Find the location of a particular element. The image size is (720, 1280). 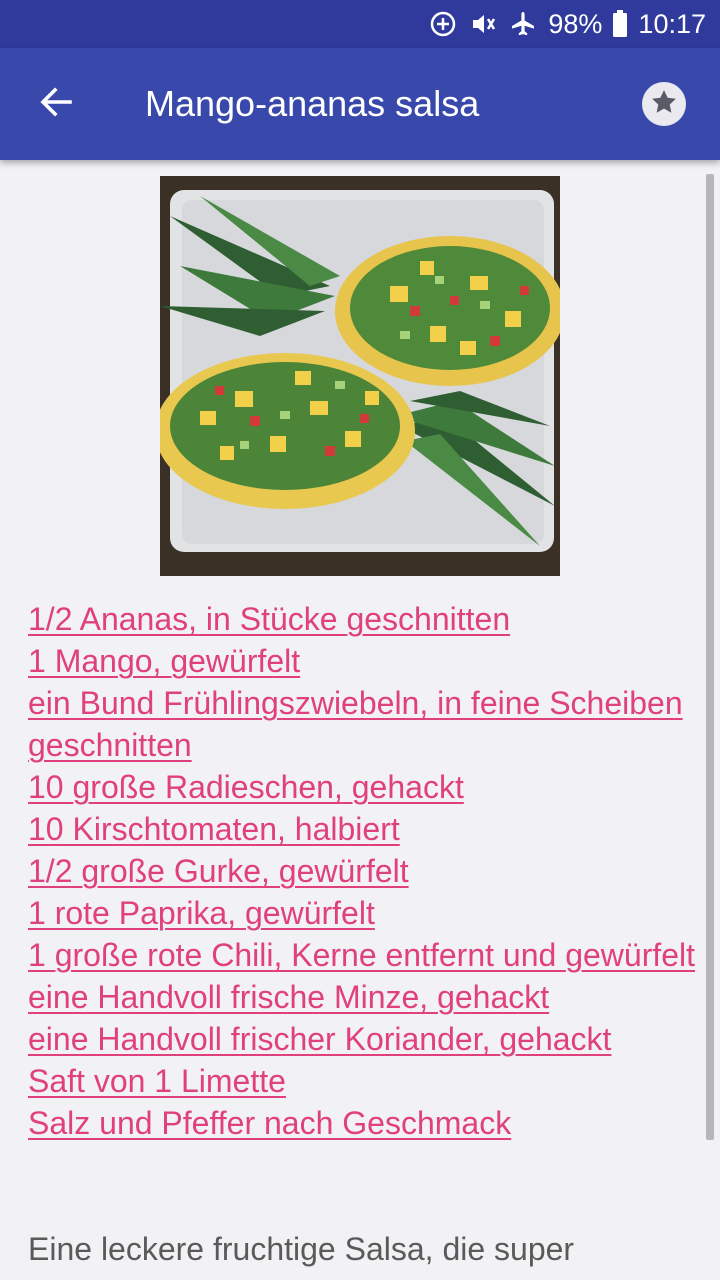

back-button is located at coordinates (56, 104).